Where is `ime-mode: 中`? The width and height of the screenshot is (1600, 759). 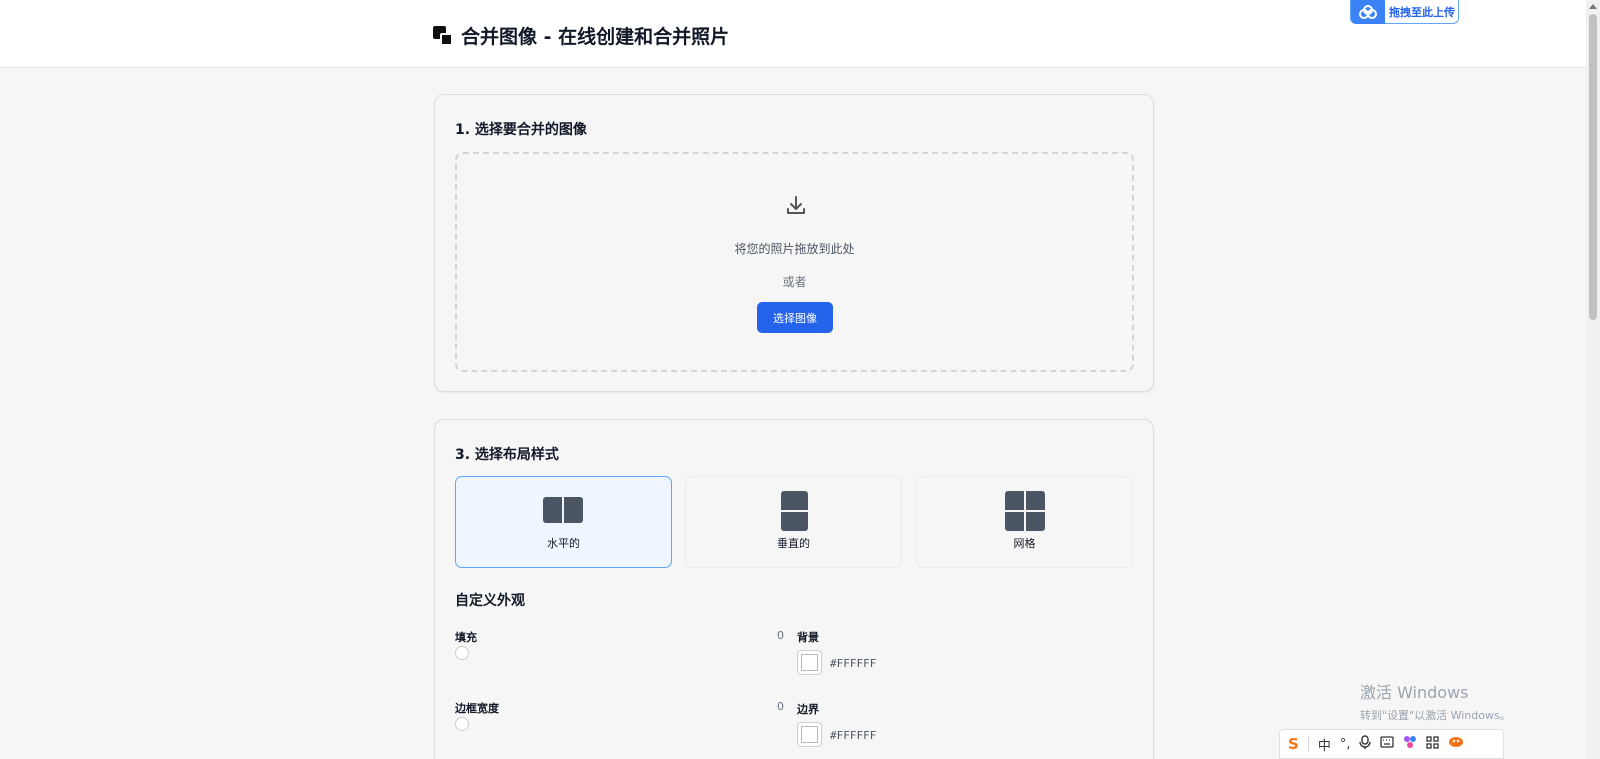
ime-mode: 中 is located at coordinates (1324, 744).